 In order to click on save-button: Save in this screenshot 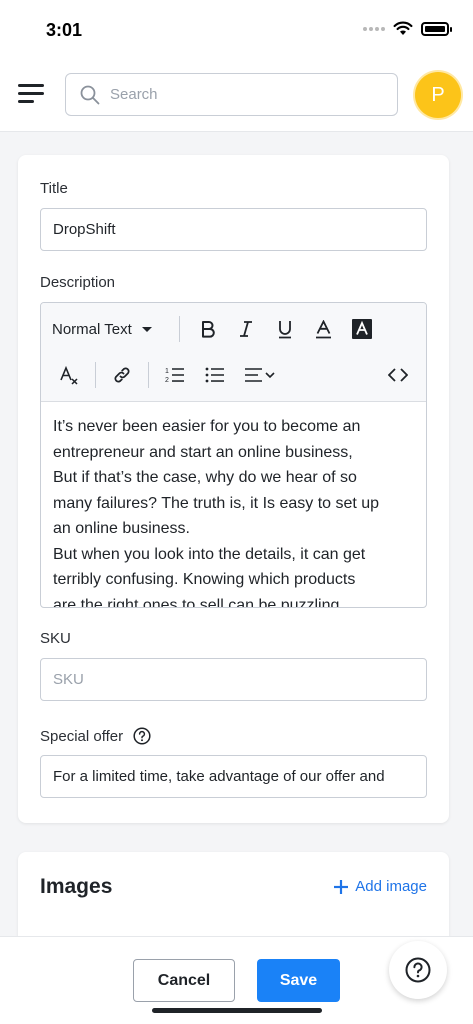, I will do `click(298, 980)`.